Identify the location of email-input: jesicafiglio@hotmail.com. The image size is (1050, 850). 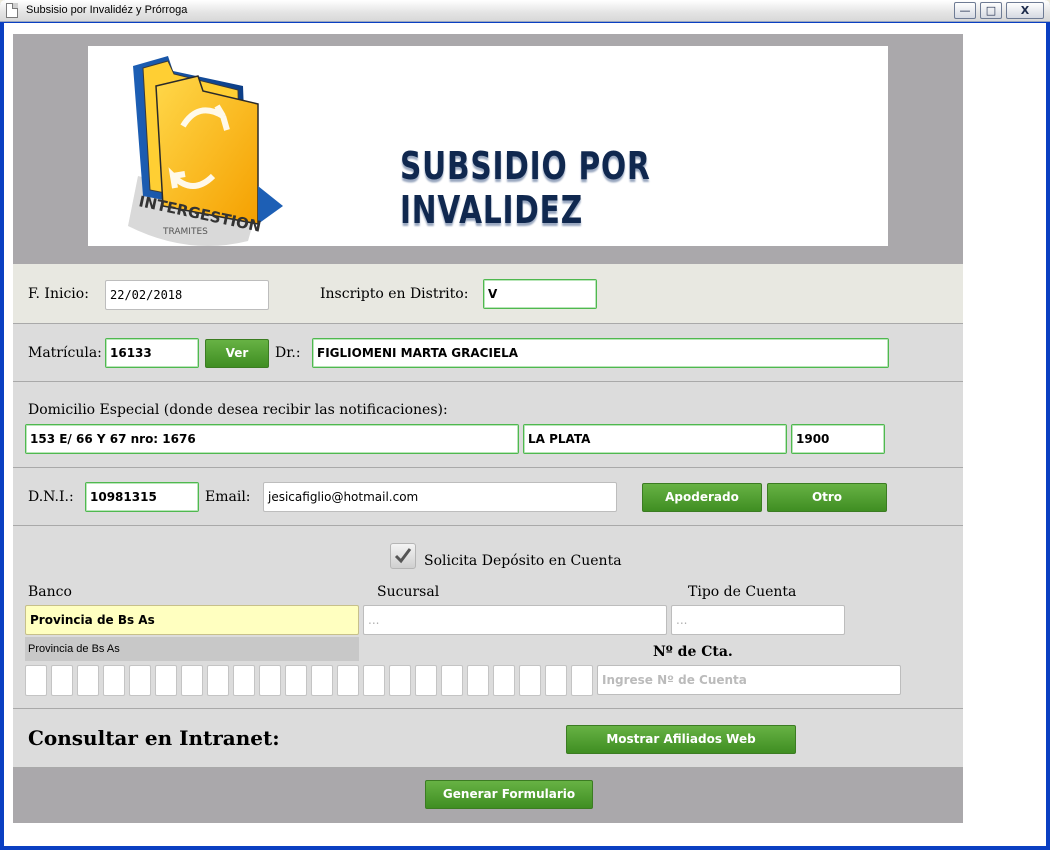
(440, 497).